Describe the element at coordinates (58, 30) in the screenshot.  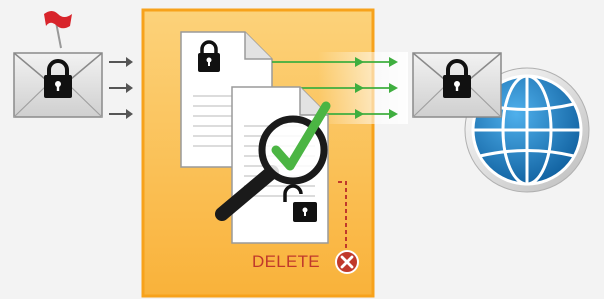
I see `flag-icon` at that location.